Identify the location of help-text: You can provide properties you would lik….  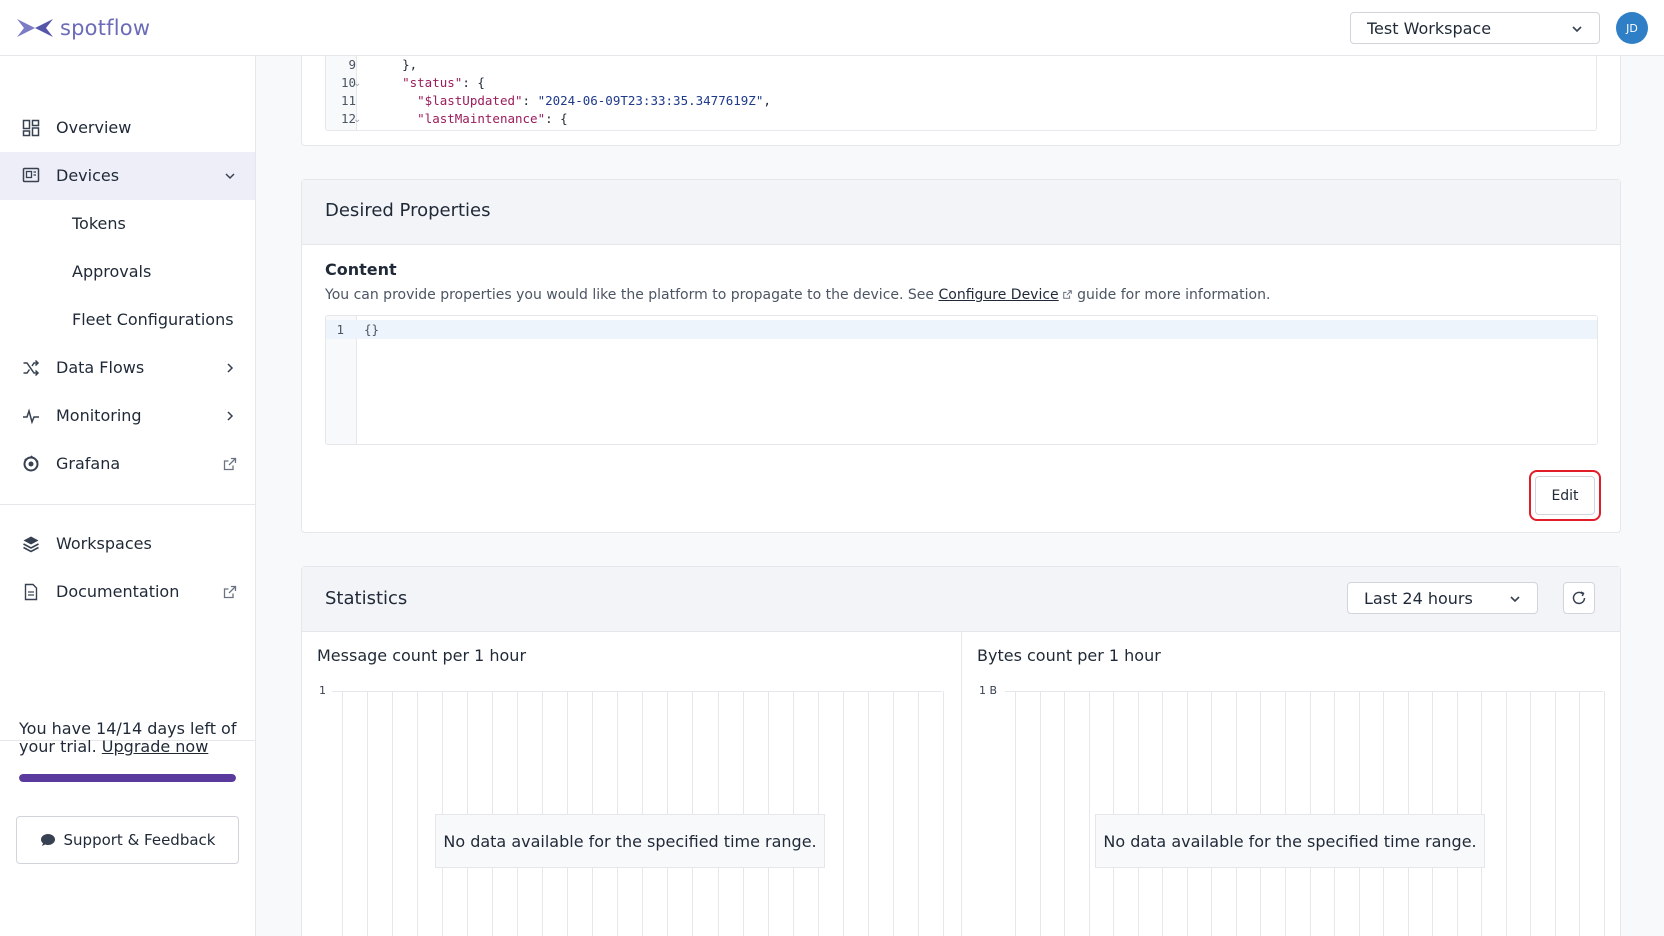
(797, 295).